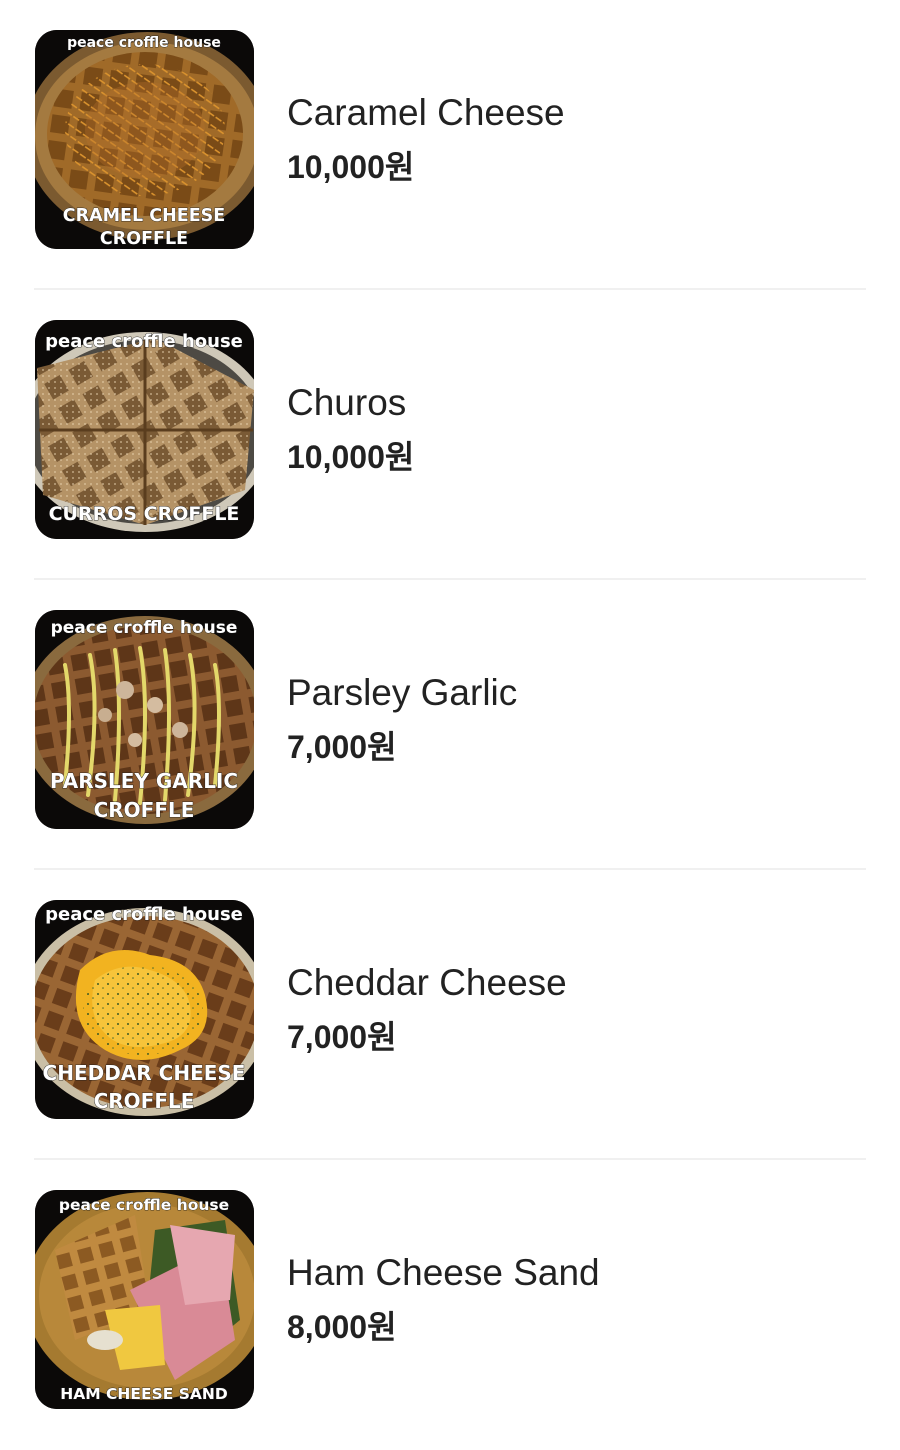 This screenshot has width=900, height=1450. I want to click on menu-item-name: Ham Cheese Sand, so click(443, 1272).